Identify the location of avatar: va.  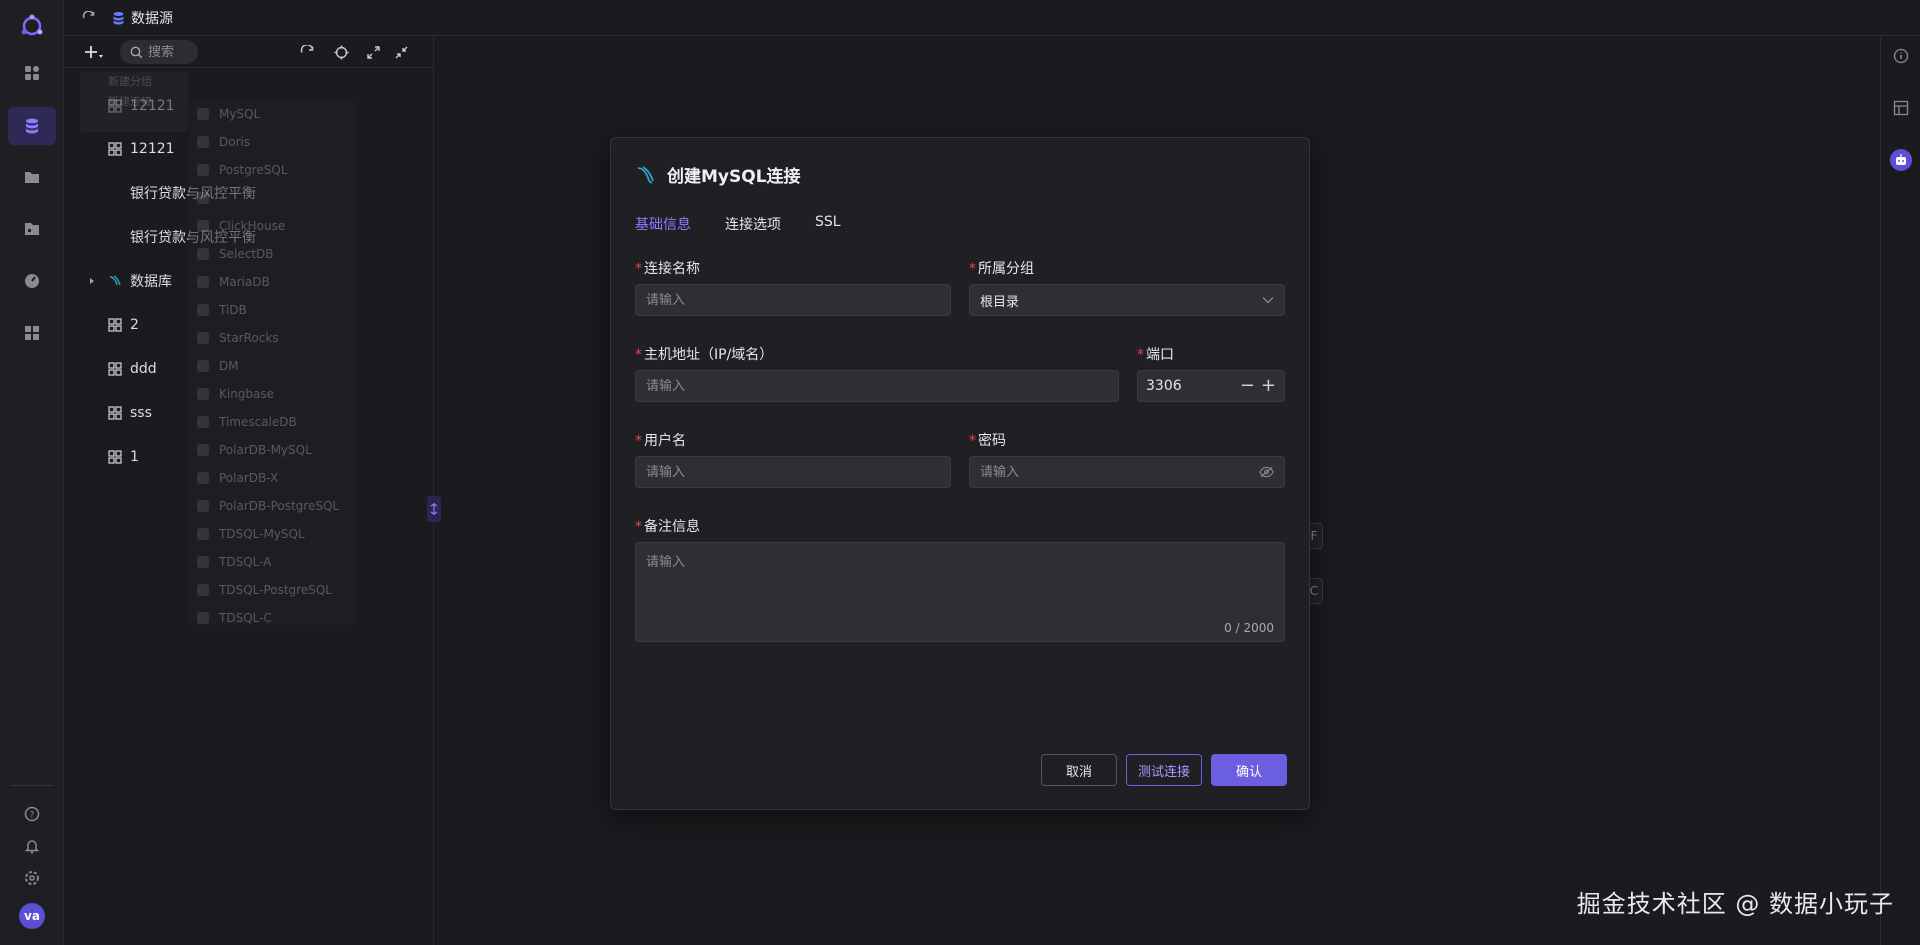
(32, 916).